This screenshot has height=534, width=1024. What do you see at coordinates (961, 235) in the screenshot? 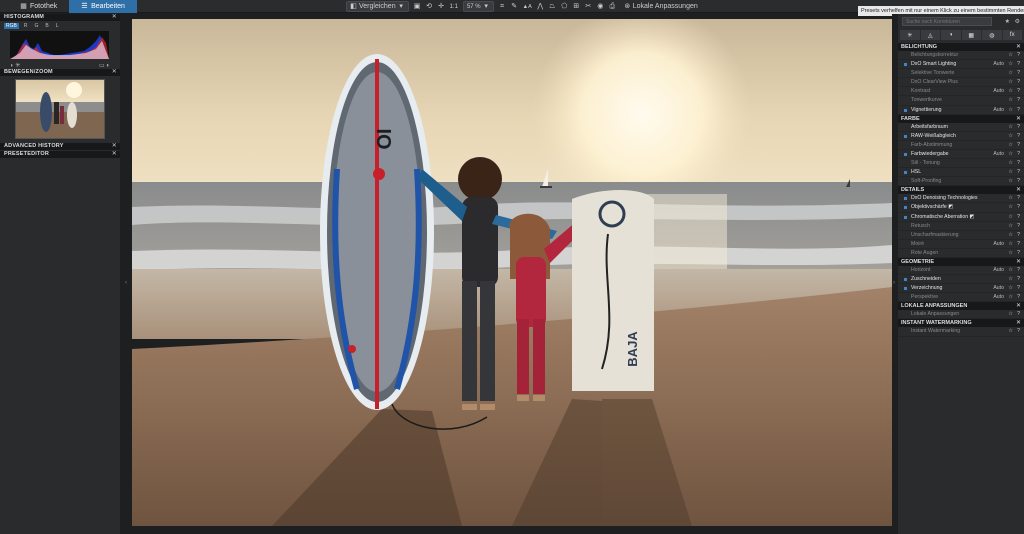
I see `correction-row: Unscharfmaskierung ☆?` at bounding box center [961, 235].